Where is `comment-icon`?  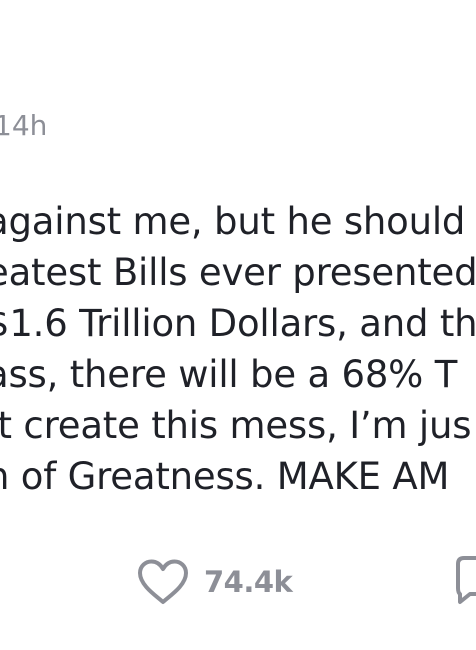
comment-icon is located at coordinates (466, 580).